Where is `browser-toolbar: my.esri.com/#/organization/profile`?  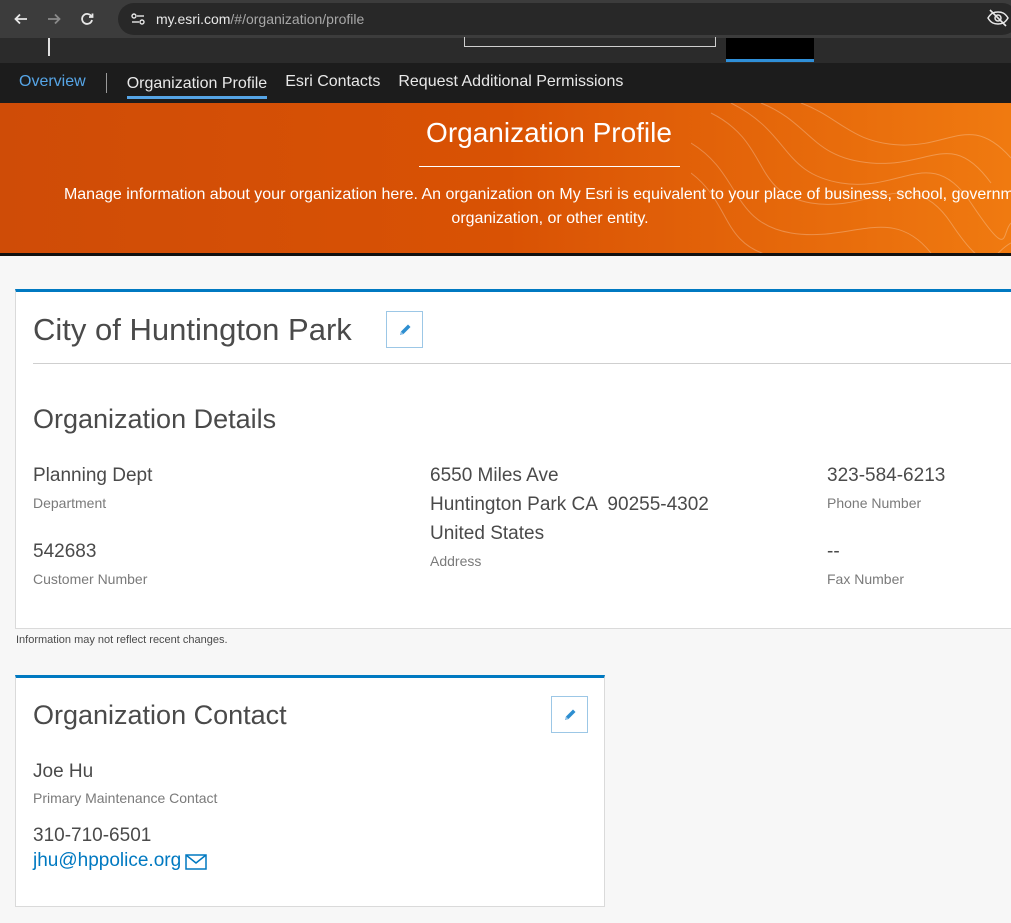 browser-toolbar: my.esri.com/#/organization/profile is located at coordinates (505, 19).